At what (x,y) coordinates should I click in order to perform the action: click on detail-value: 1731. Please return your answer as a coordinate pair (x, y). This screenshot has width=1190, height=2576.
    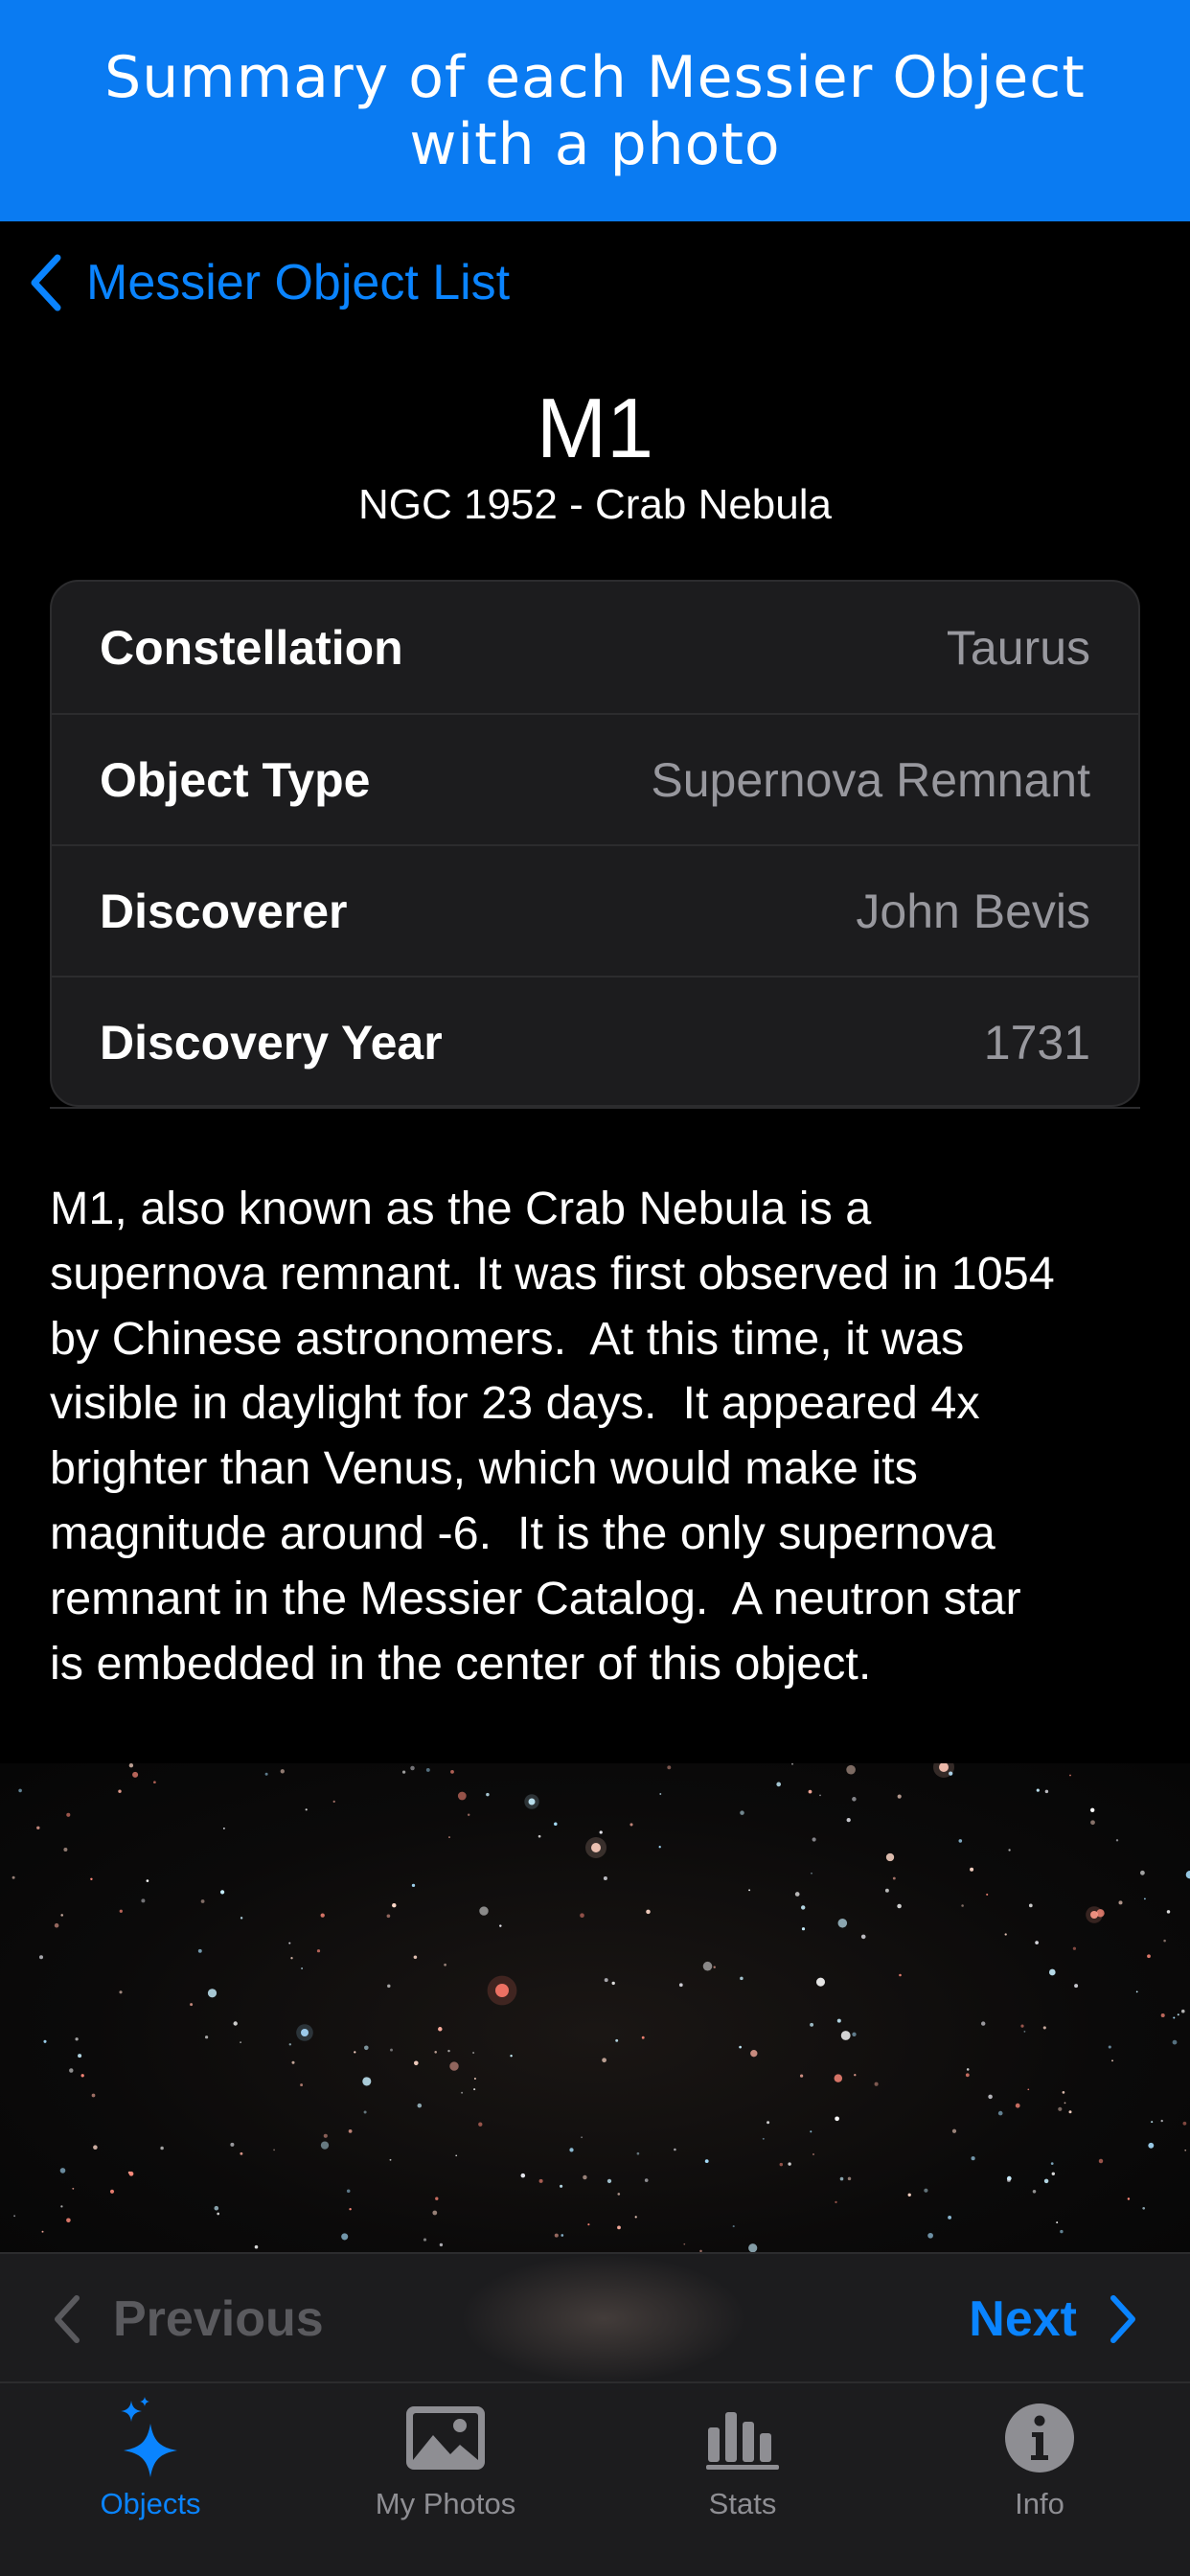
    Looking at the image, I should click on (1037, 1042).